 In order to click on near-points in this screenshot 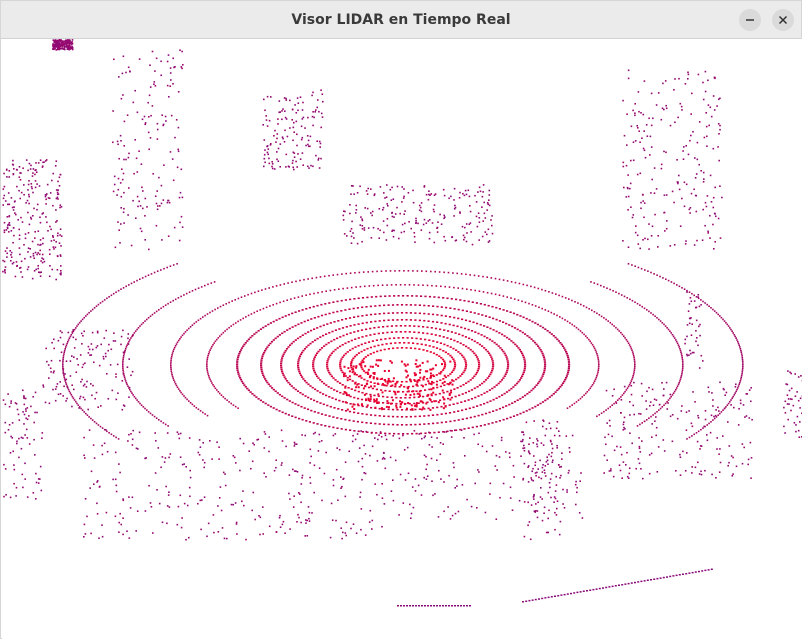, I will do `click(398, 385)`.